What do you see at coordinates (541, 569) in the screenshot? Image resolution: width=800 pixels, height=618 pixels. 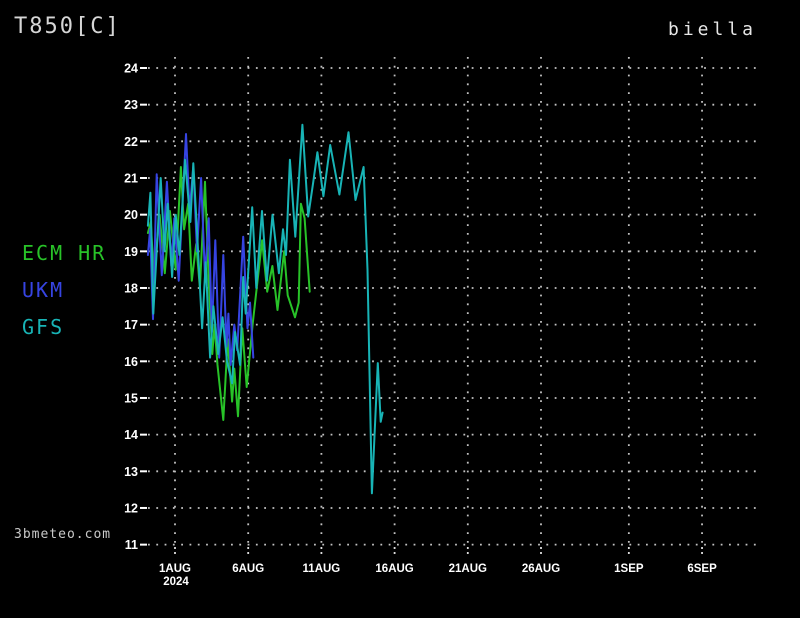 I see `x-tick-label: 26AUG` at bounding box center [541, 569].